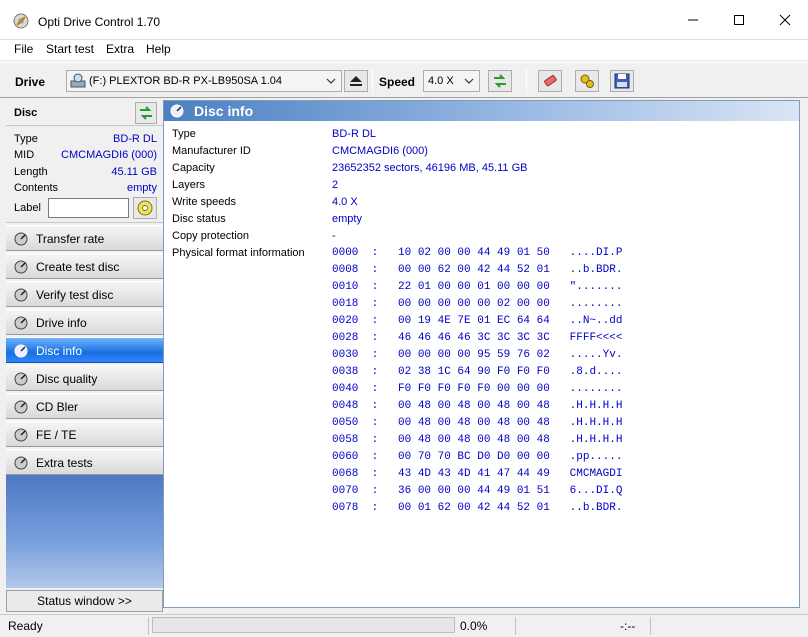 This screenshot has height=637, width=808. I want to click on menu-extra: Extra, so click(120, 49).